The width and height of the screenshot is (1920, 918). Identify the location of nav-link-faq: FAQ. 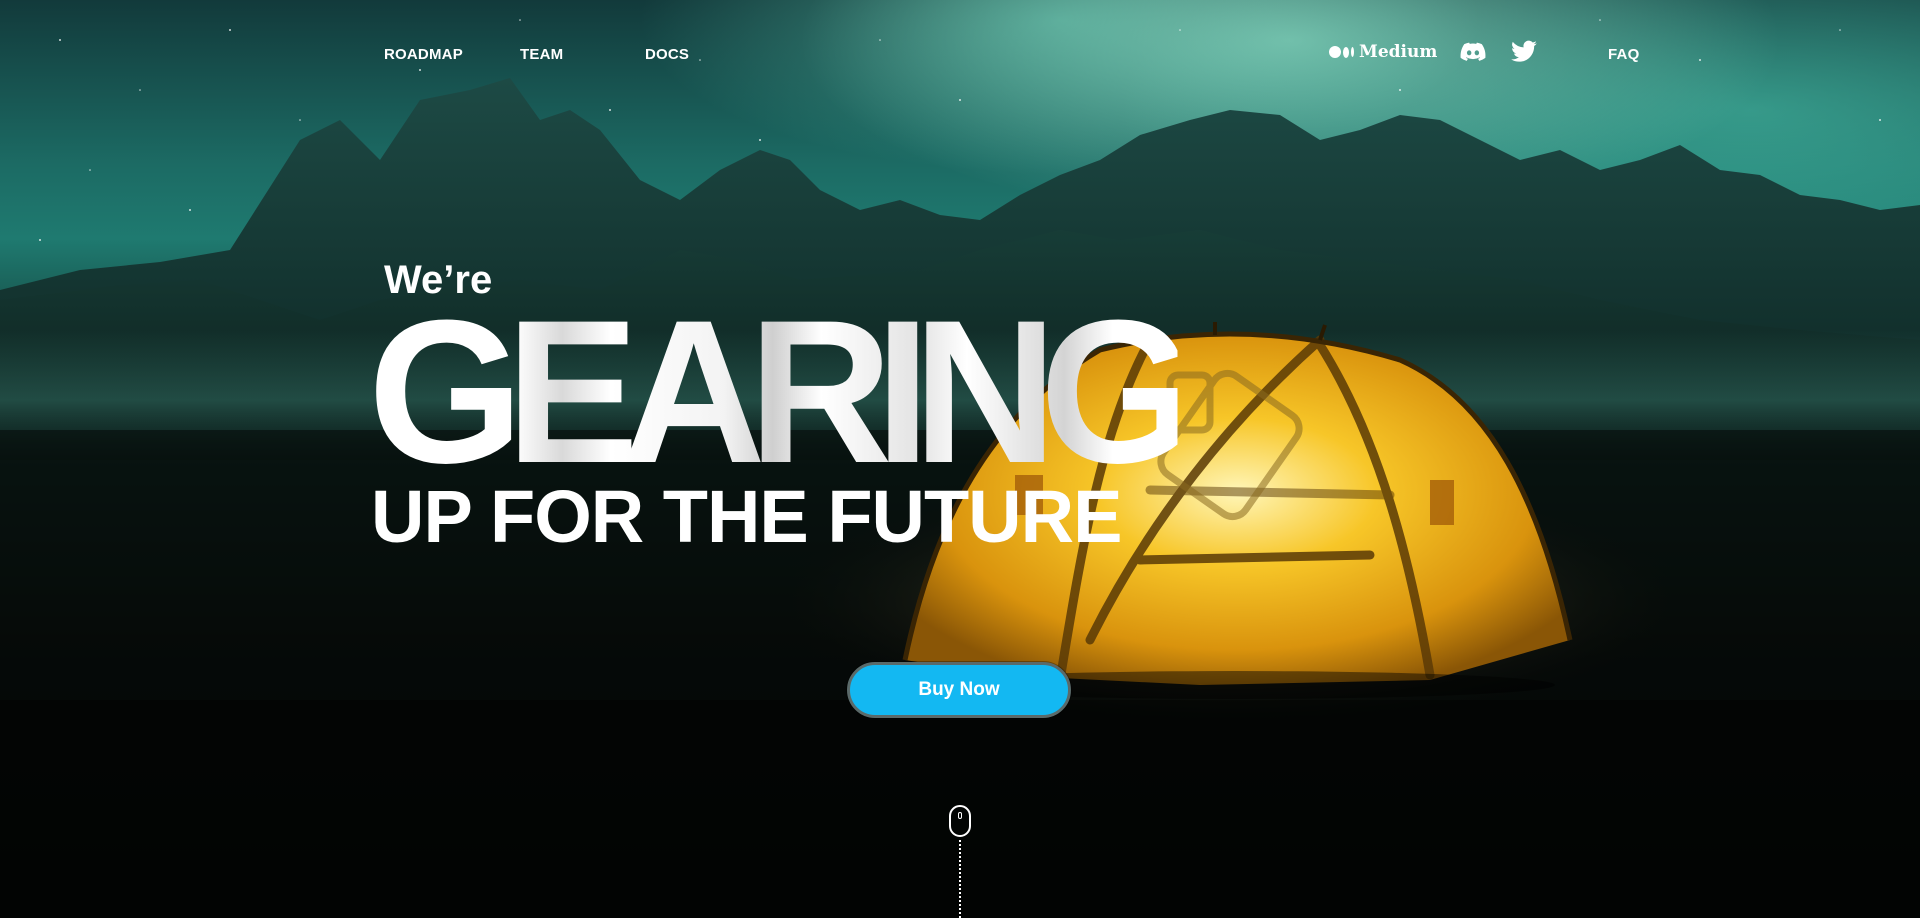
(1623, 54).